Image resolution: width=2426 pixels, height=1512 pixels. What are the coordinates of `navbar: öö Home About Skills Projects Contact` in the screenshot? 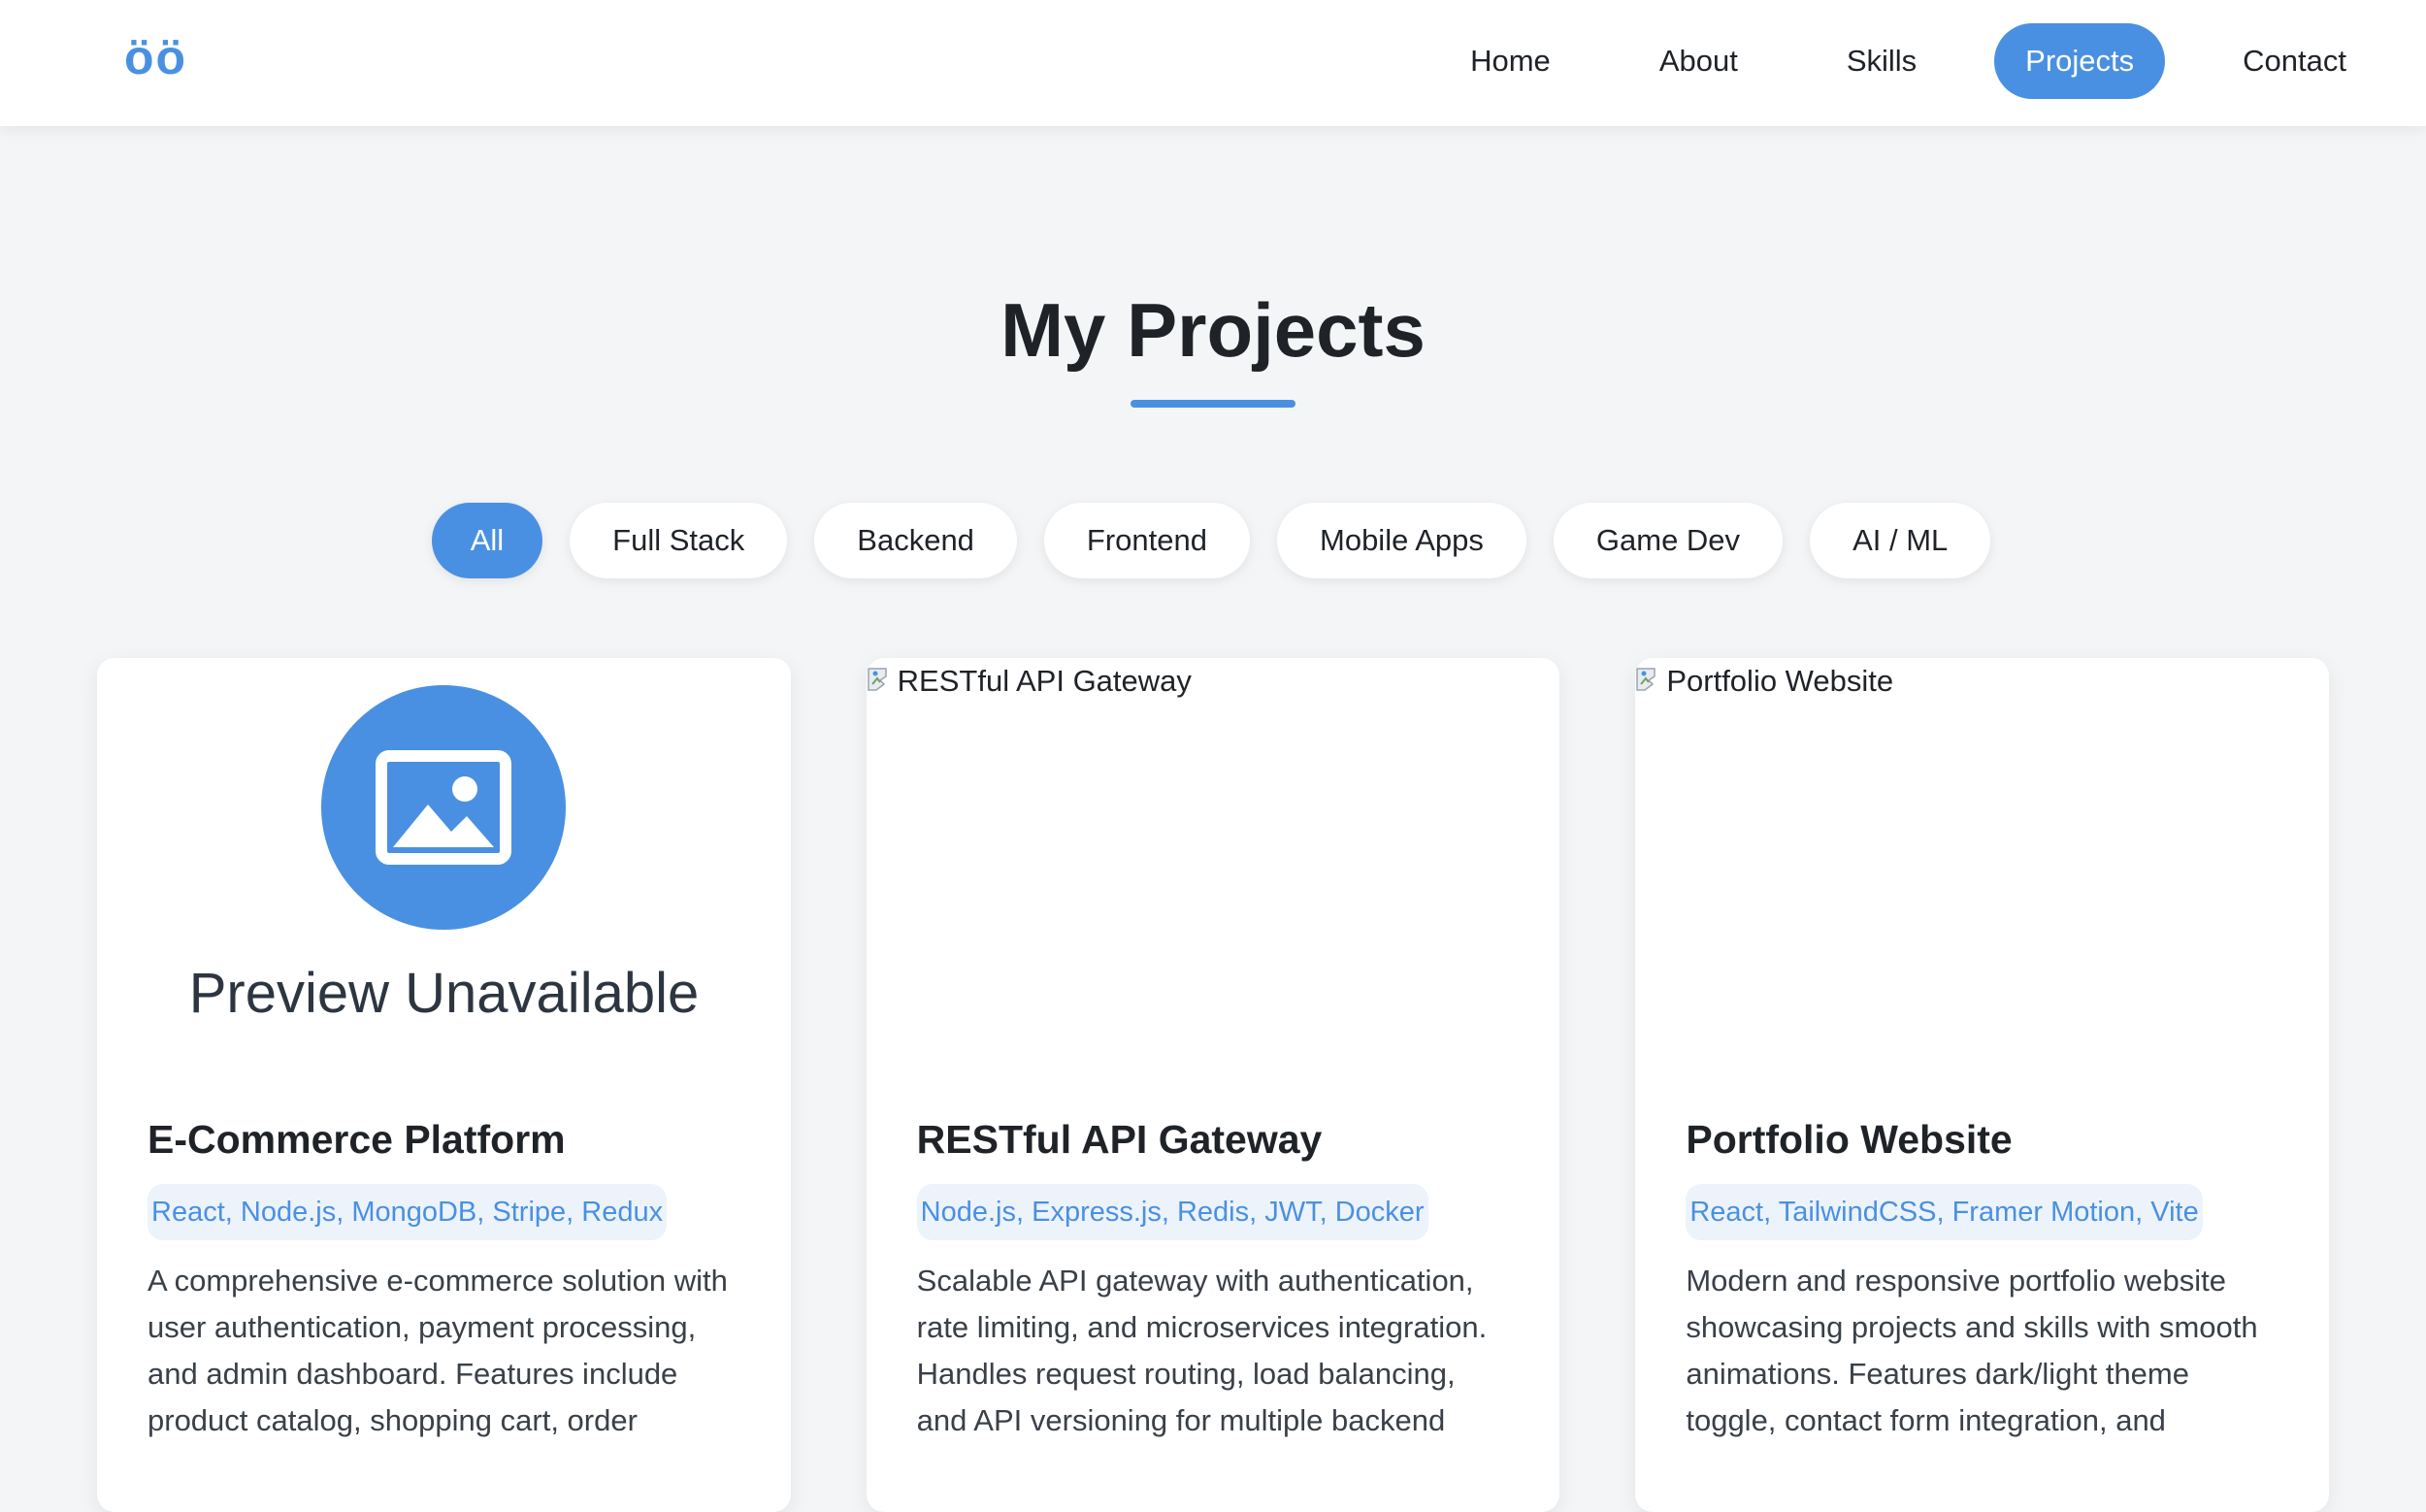 It's located at (1213, 63).